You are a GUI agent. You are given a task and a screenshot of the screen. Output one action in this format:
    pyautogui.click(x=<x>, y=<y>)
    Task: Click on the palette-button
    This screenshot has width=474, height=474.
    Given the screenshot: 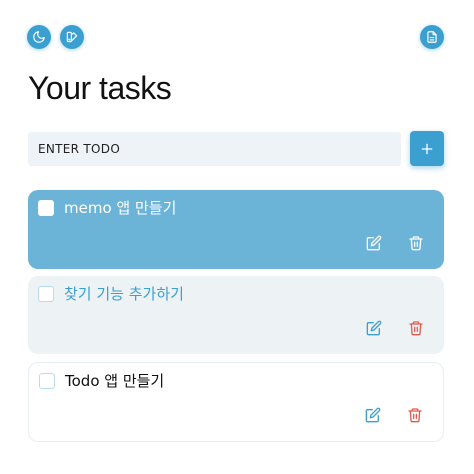 What is the action you would take?
    pyautogui.click(x=72, y=37)
    